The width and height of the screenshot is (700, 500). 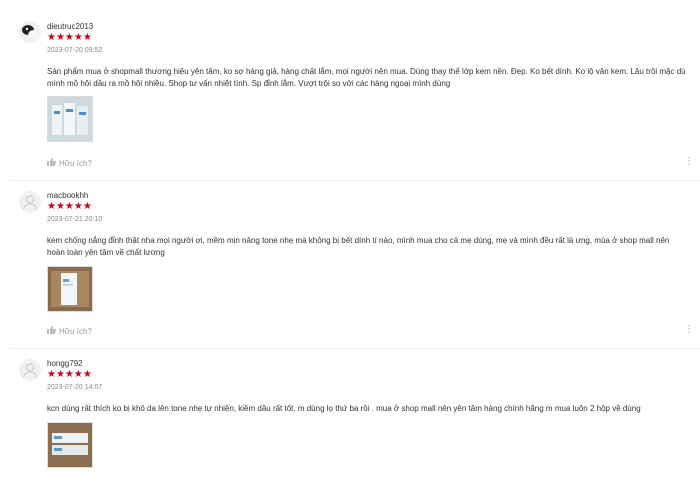 What do you see at coordinates (75, 50) in the screenshot?
I see `review-date: 2023-07-20 09:52` at bounding box center [75, 50].